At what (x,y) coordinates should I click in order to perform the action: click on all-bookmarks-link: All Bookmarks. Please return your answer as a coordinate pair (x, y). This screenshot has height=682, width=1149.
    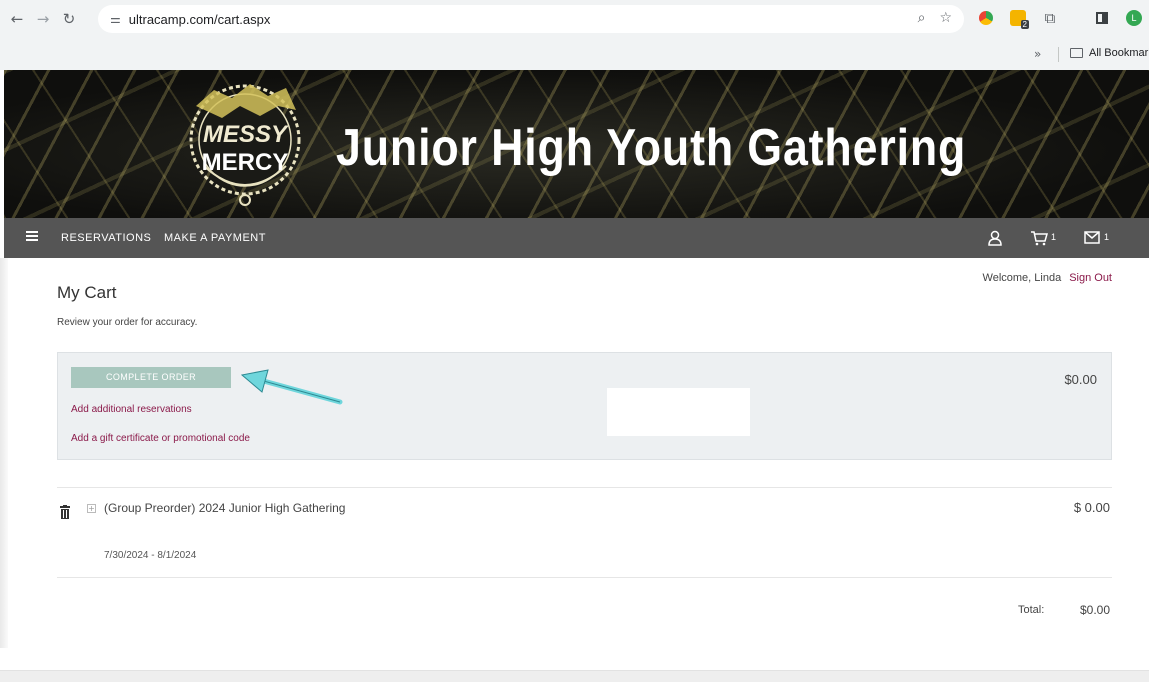
    Looking at the image, I should click on (1119, 53).